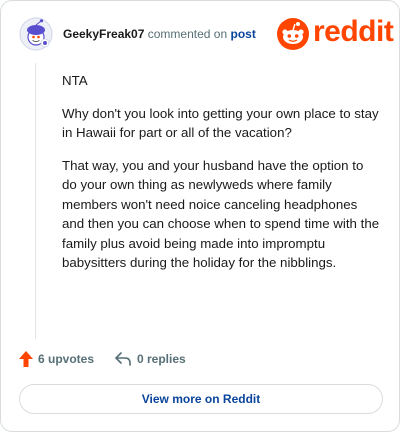 The width and height of the screenshot is (400, 432). I want to click on comment-byline: GeekyFreak07 commented on post, so click(159, 34).